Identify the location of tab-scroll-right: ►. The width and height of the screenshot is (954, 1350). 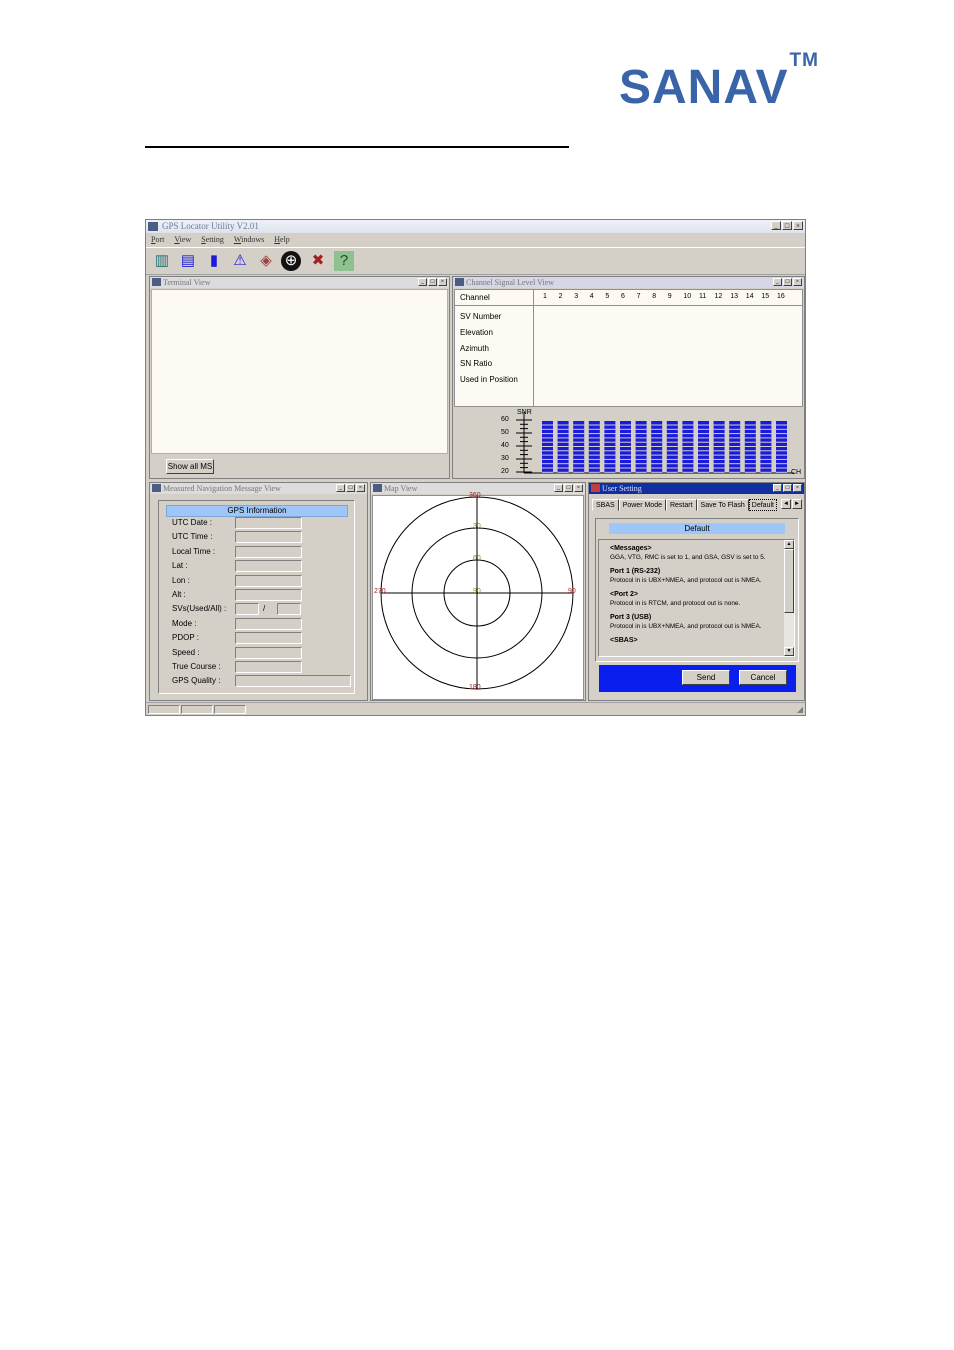
(797, 504).